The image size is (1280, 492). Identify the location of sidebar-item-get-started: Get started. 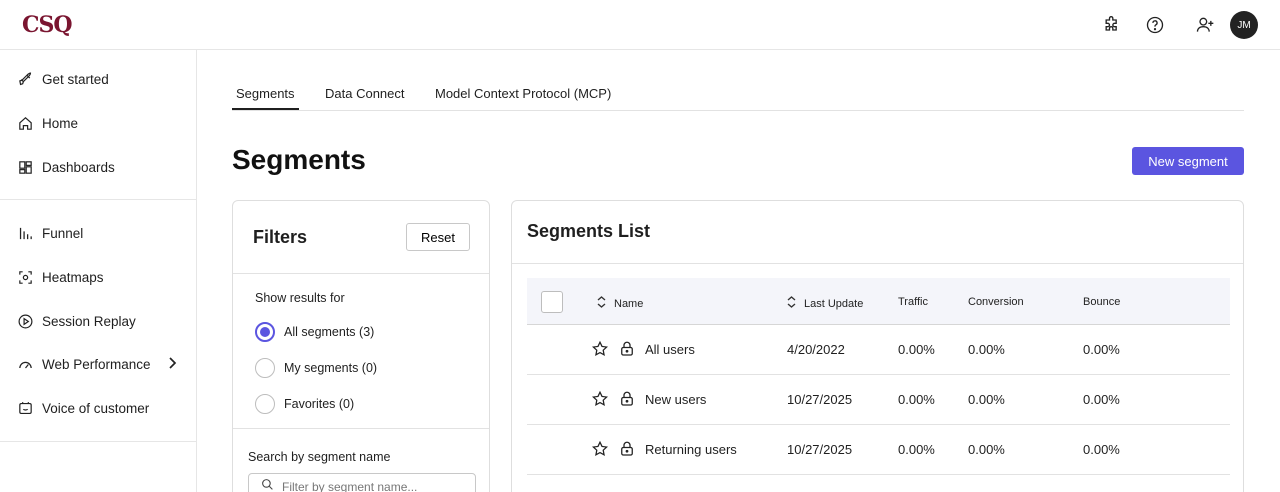
(101, 79).